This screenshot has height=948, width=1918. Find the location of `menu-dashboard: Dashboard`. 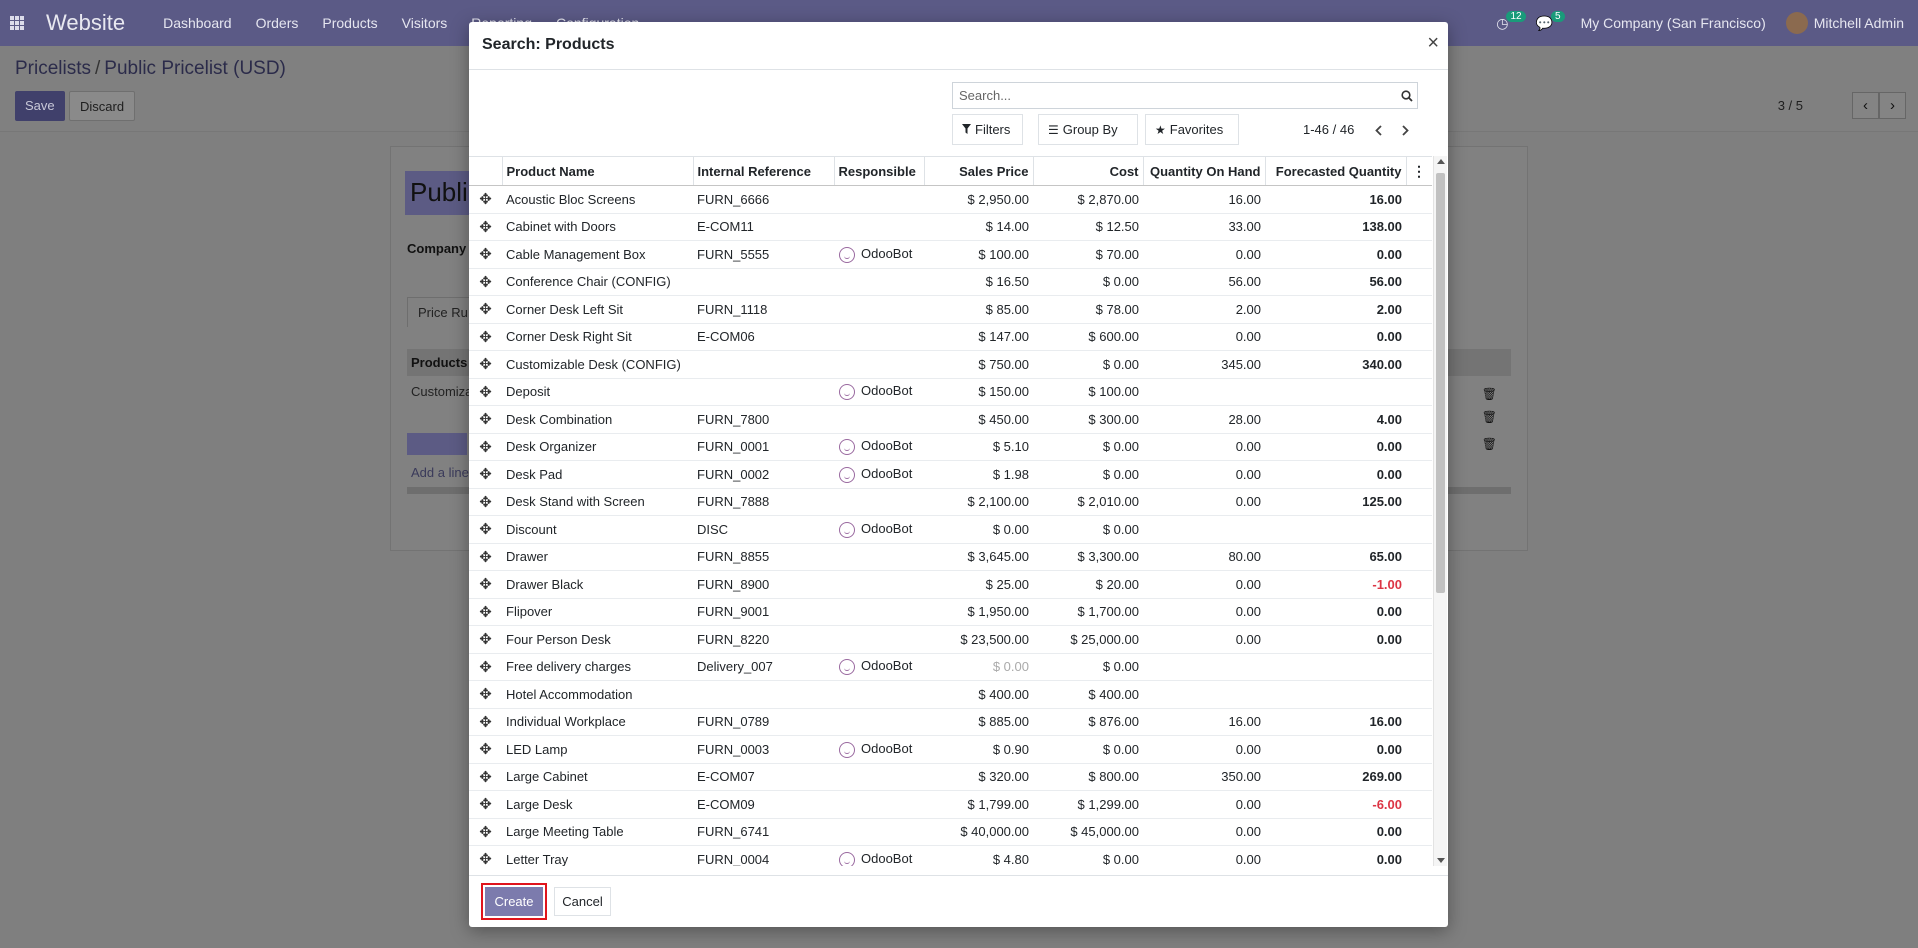

menu-dashboard: Dashboard is located at coordinates (197, 23).